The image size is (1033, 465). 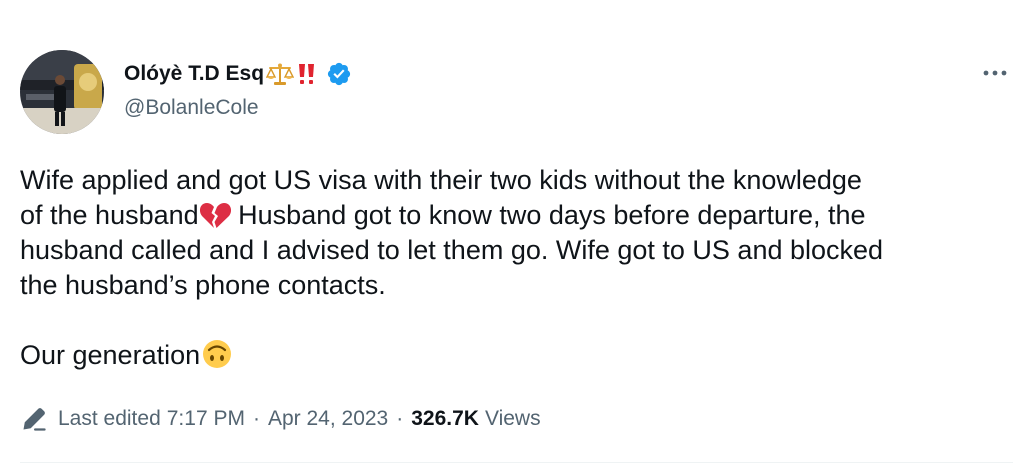 I want to click on tweet-date: Apr 24, 2023, so click(x=328, y=419).